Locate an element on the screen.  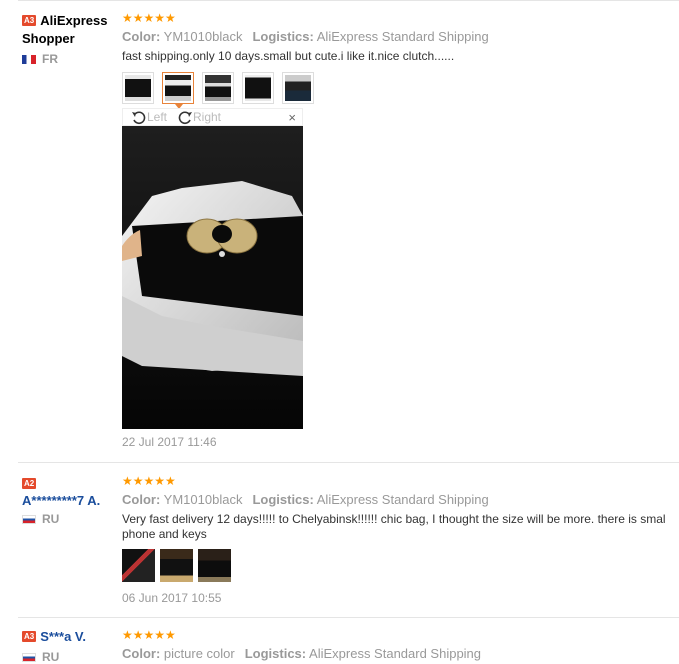
reviewer-country: FR is located at coordinates (70, 59).